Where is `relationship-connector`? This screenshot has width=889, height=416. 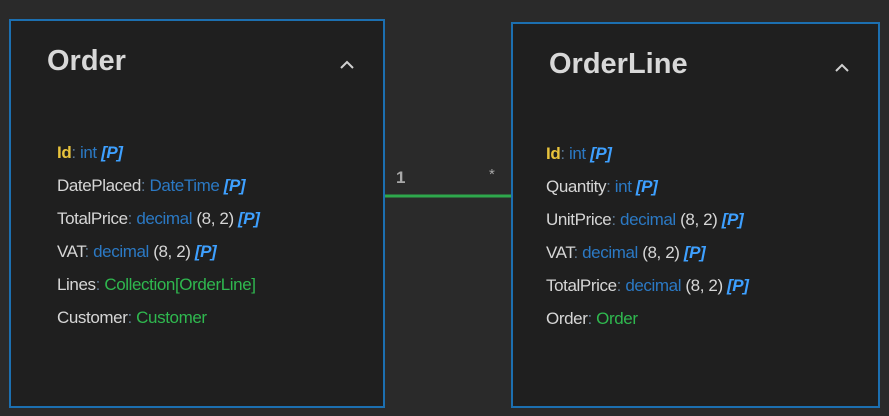
relationship-connector is located at coordinates (448, 196).